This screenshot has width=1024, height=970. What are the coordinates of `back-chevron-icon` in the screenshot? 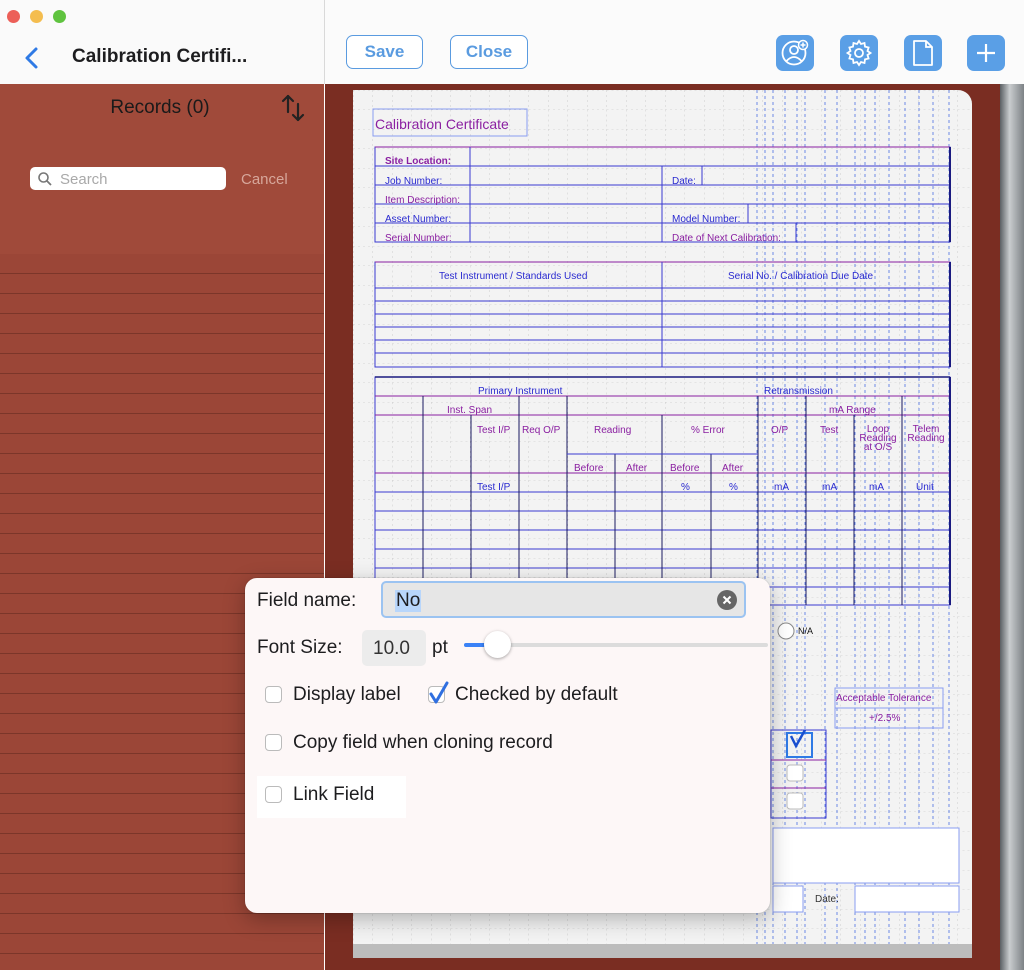 It's located at (32, 58).